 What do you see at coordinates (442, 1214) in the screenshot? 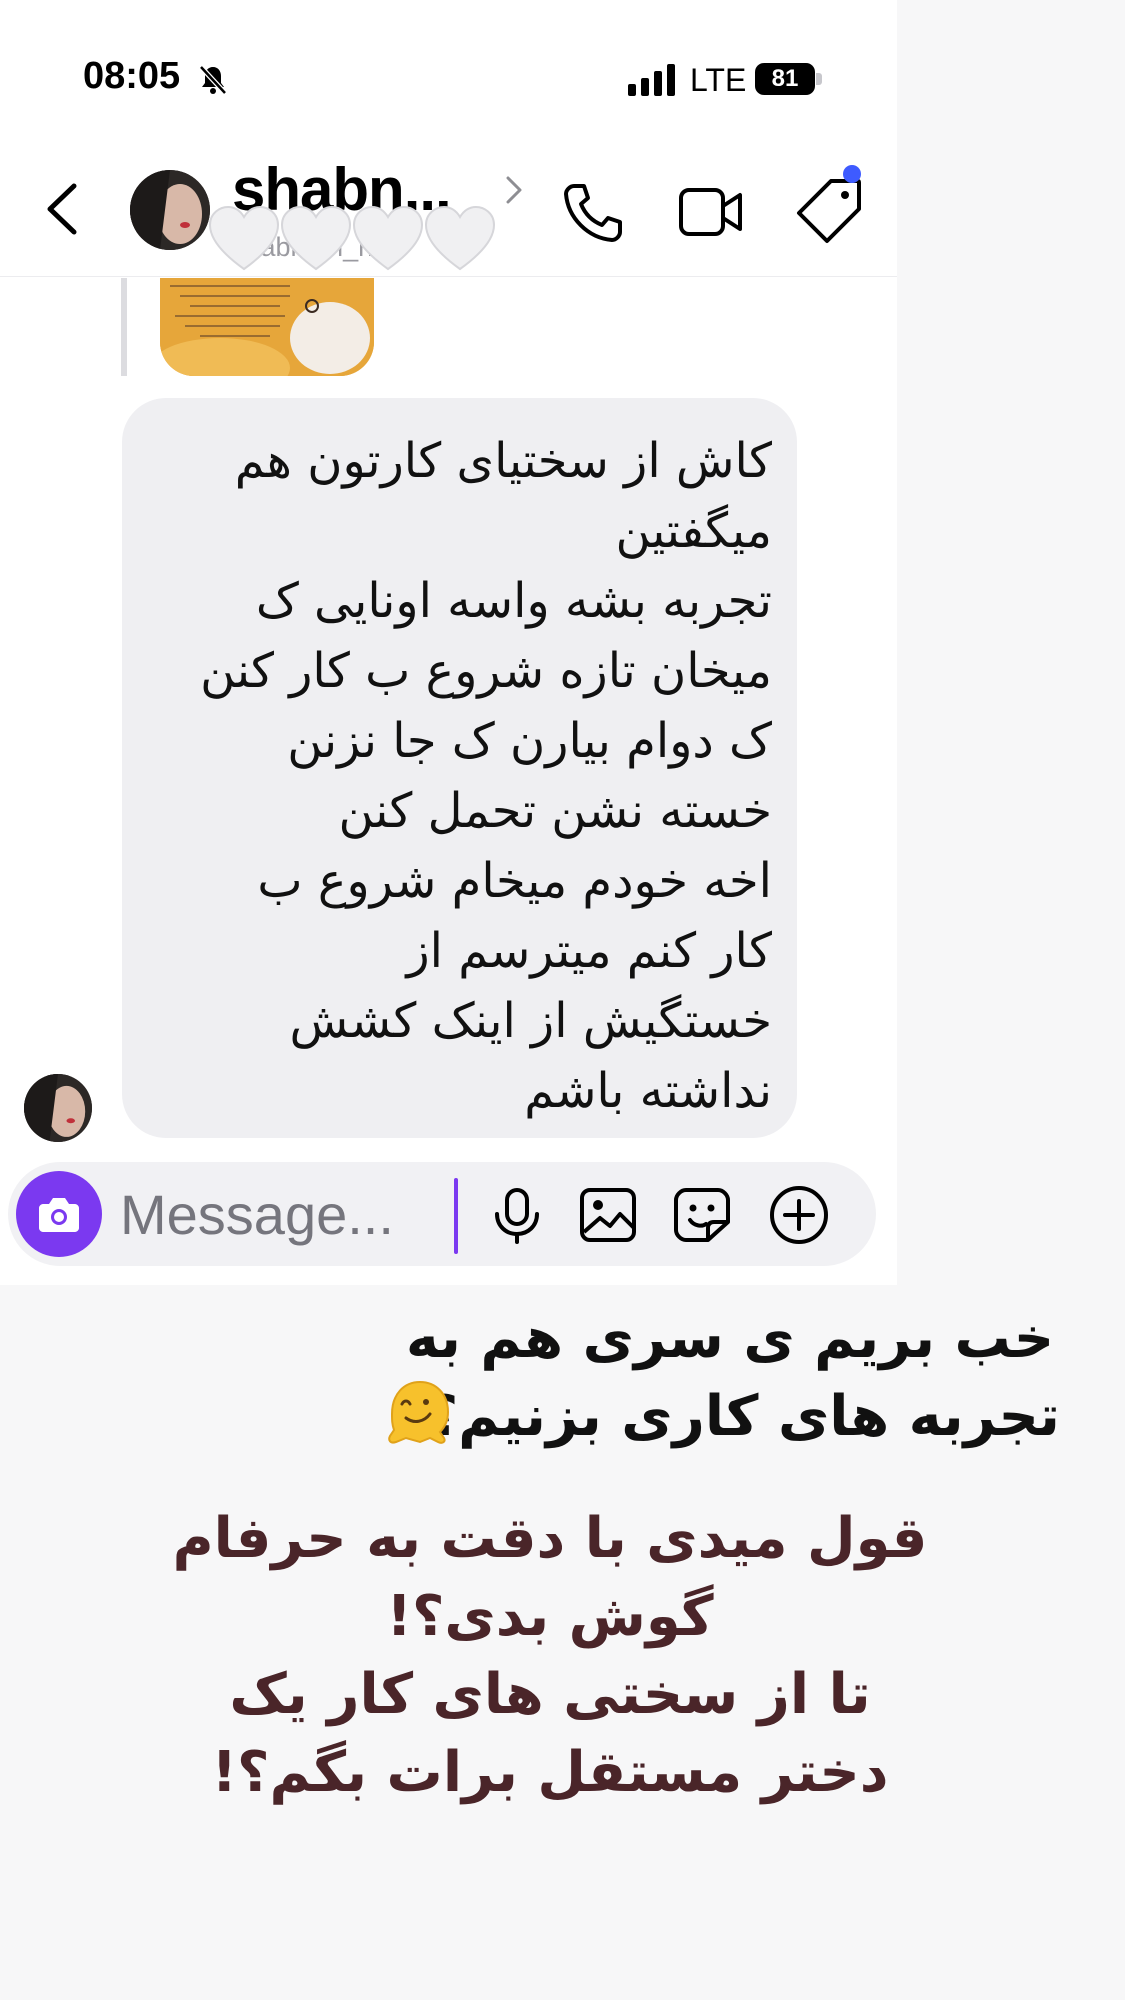
I see `message-composer` at bounding box center [442, 1214].